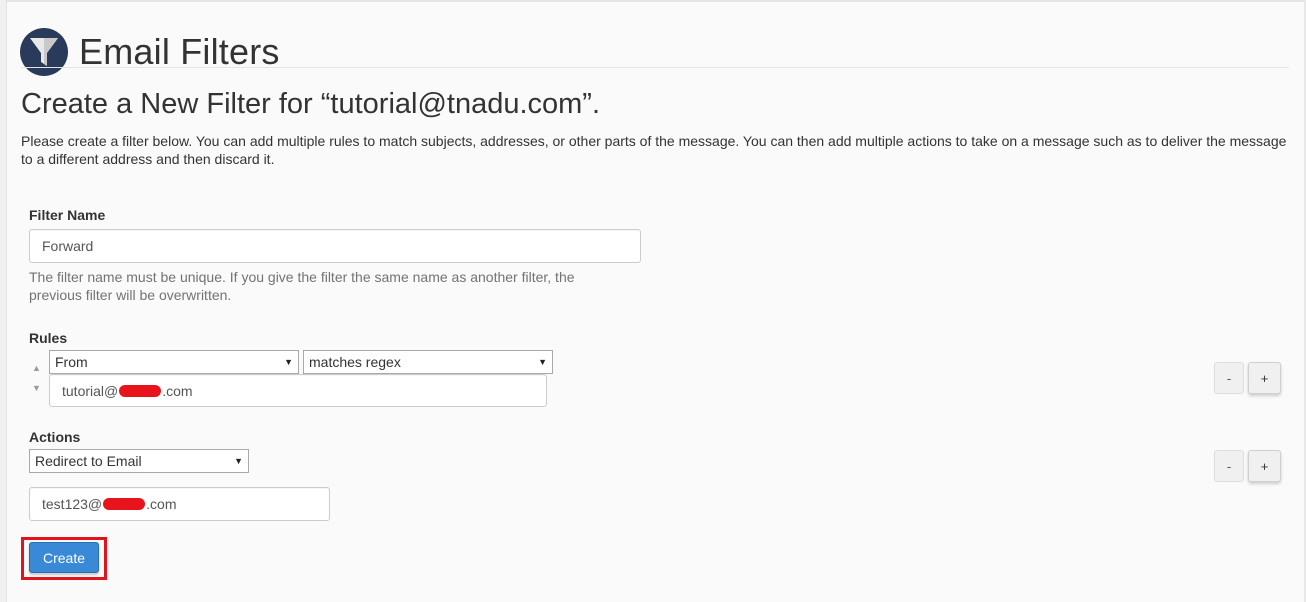 This screenshot has width=1306, height=602. What do you see at coordinates (44, 52) in the screenshot?
I see `funnel-icon` at bounding box center [44, 52].